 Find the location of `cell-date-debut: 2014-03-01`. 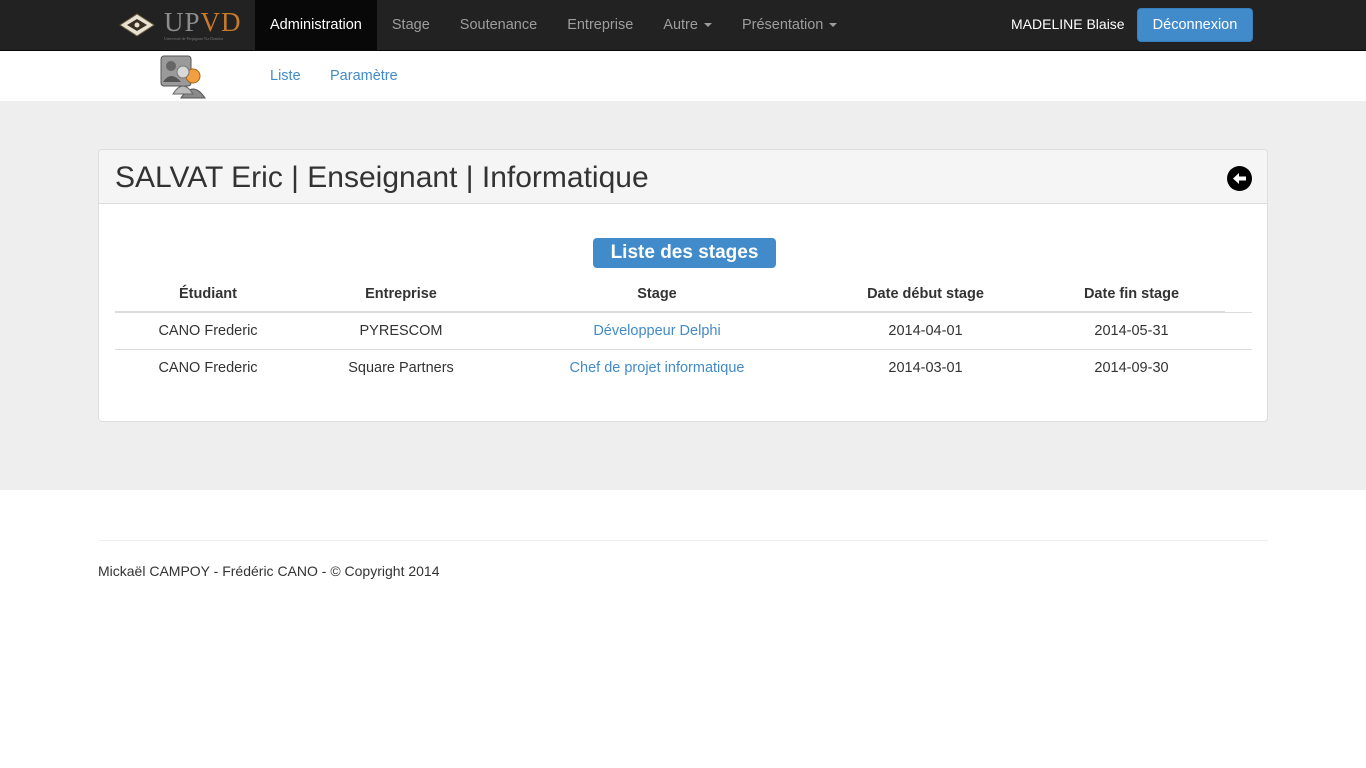

cell-date-debut: 2014-03-01 is located at coordinates (925, 367).